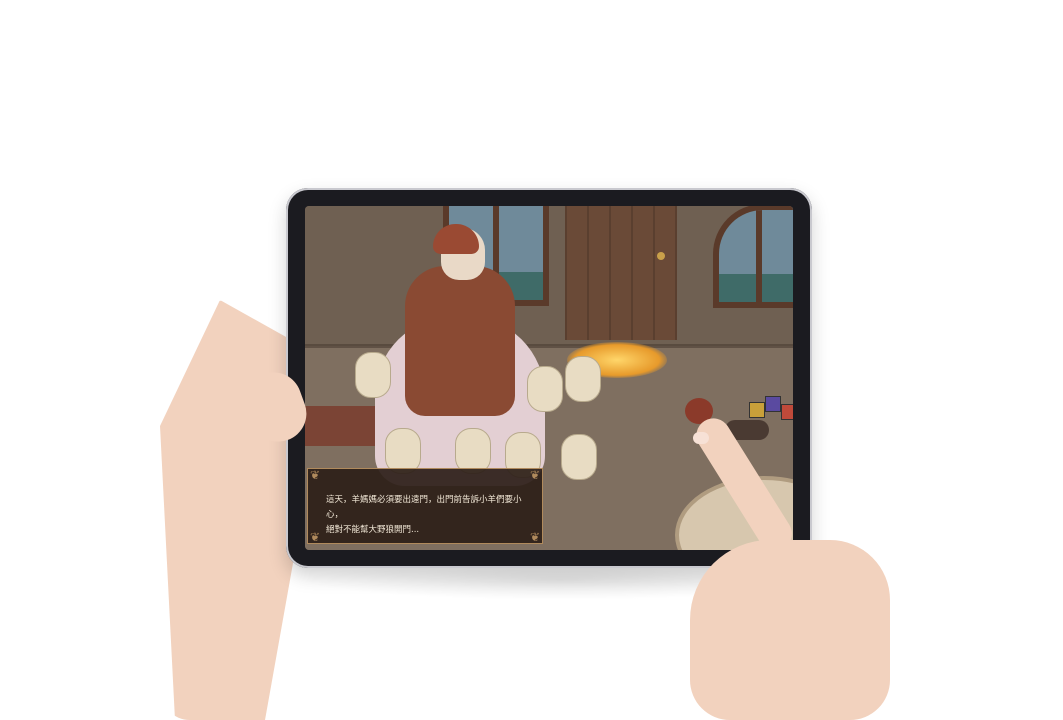  What do you see at coordinates (549, 346) in the screenshot?
I see `scene-floorline` at bounding box center [549, 346].